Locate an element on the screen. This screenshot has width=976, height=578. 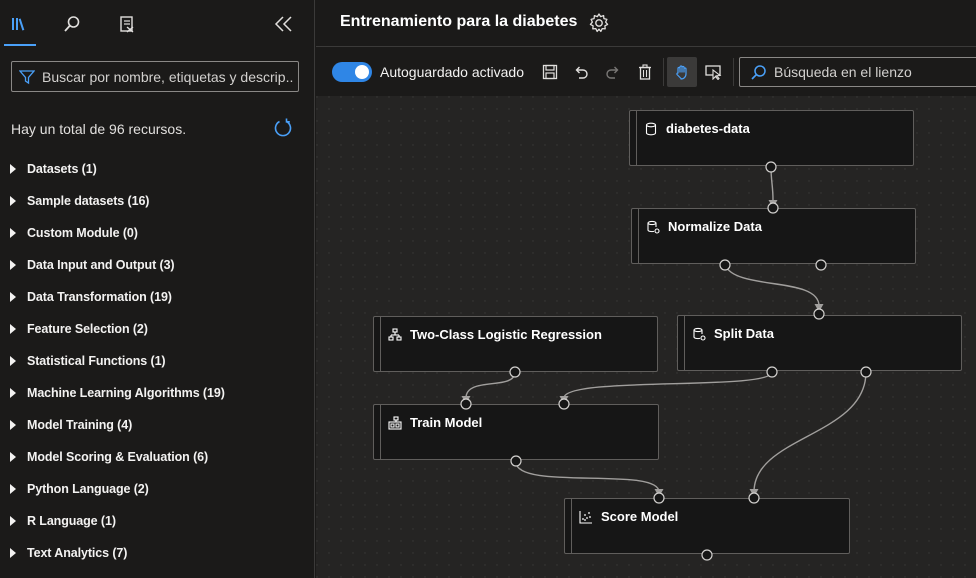
select-tool-button is located at coordinates (714, 72).